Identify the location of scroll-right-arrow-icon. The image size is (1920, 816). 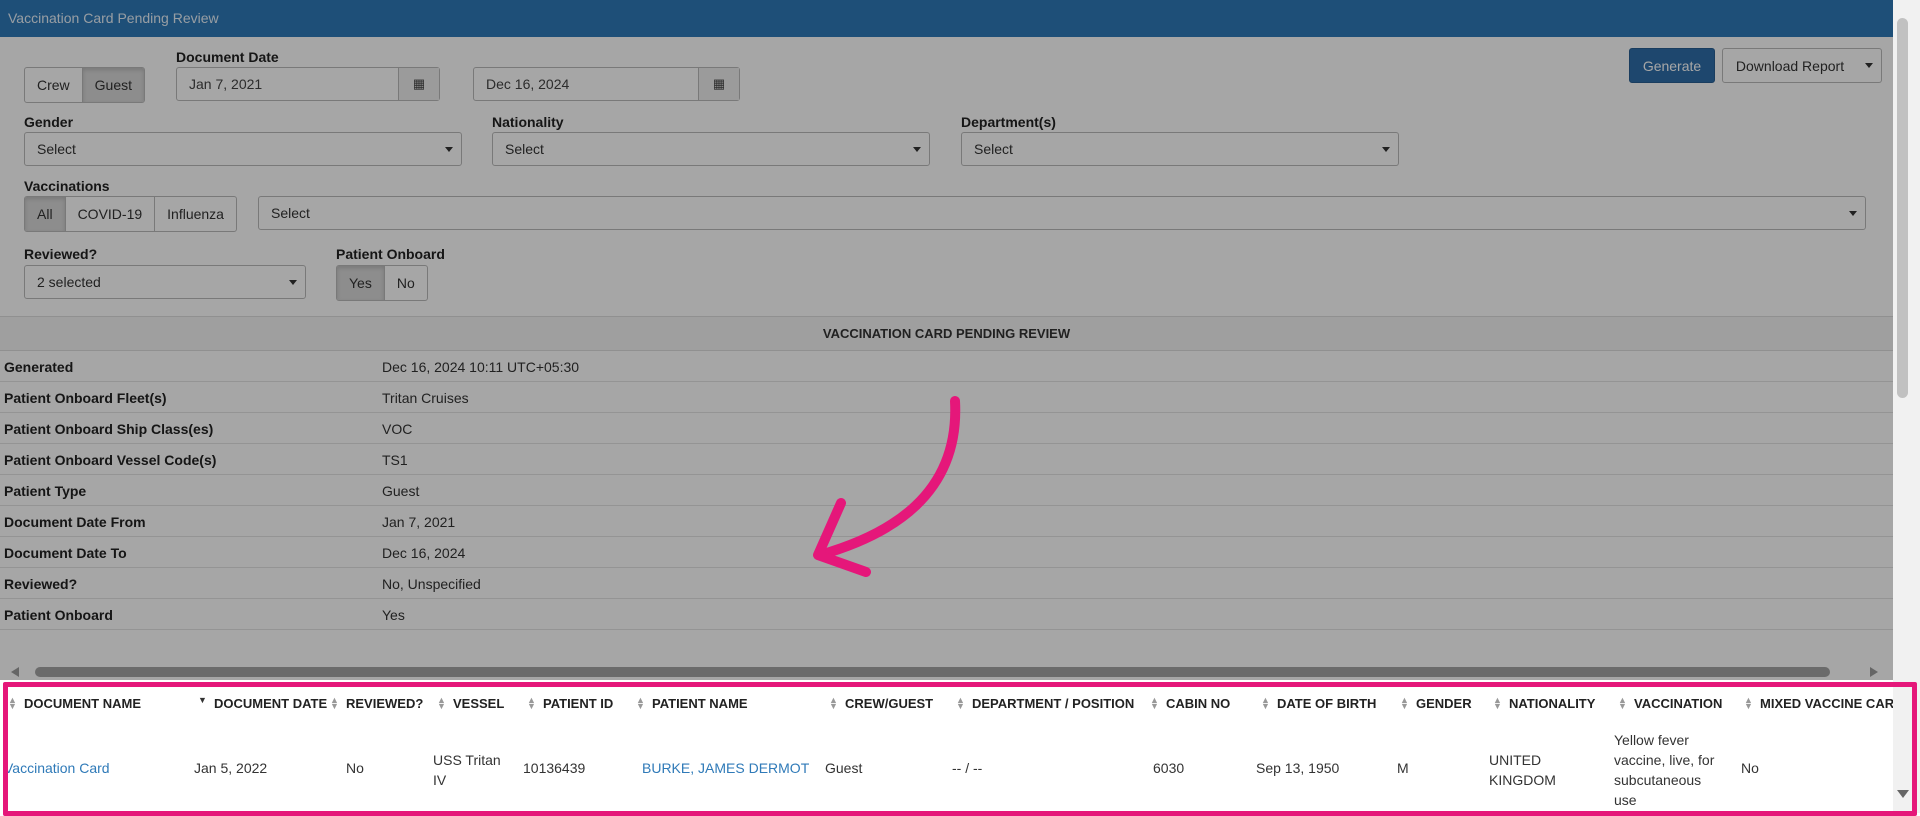
(1874, 672).